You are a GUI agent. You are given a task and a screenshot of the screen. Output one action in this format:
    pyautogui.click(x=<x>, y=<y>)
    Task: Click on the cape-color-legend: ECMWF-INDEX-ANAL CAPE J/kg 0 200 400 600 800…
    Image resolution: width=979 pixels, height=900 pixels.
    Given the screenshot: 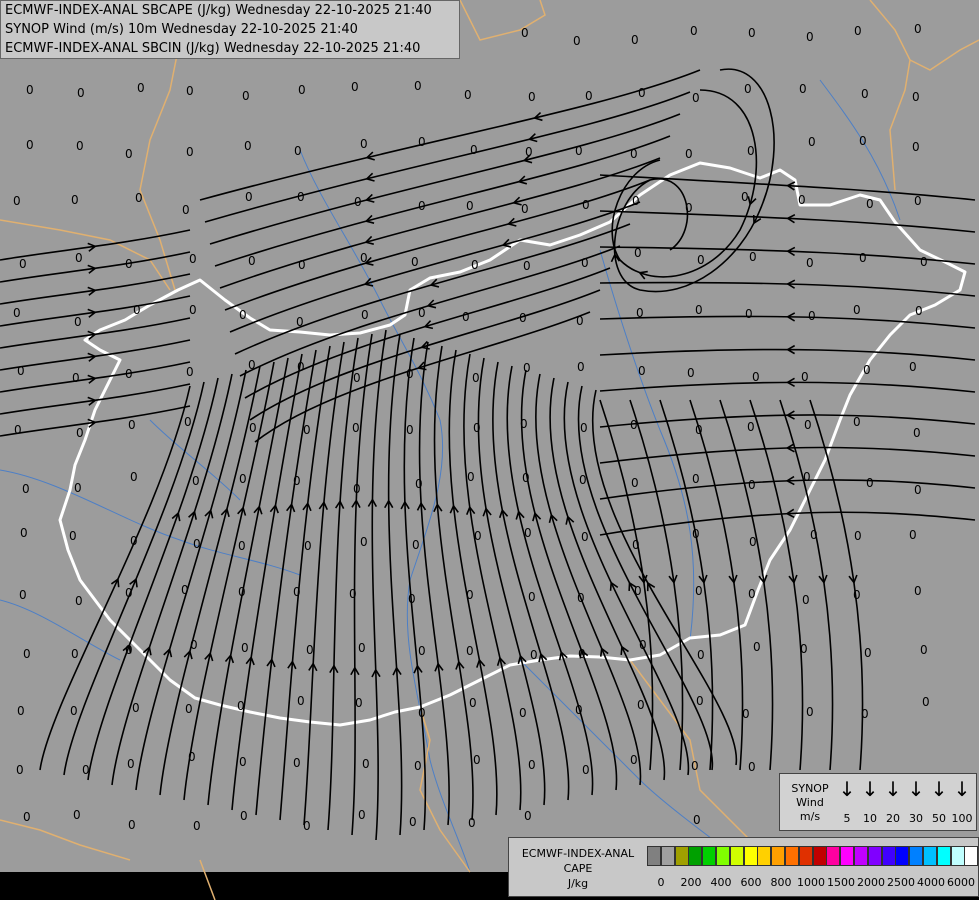 What is the action you would take?
    pyautogui.click(x=743, y=867)
    